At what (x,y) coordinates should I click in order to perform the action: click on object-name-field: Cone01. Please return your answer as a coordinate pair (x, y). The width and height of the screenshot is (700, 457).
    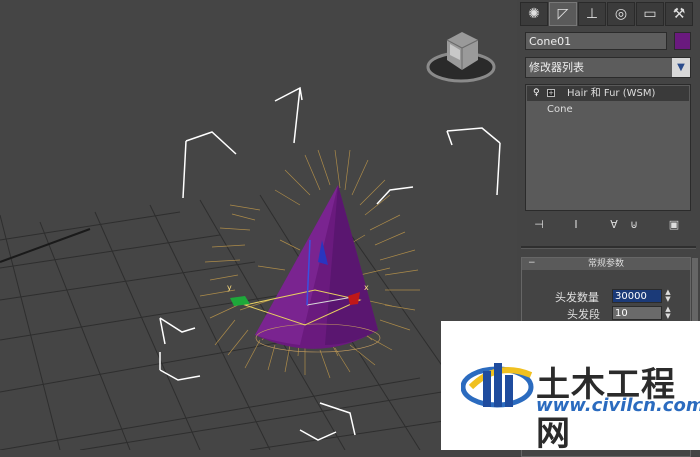
    Looking at the image, I should click on (596, 41).